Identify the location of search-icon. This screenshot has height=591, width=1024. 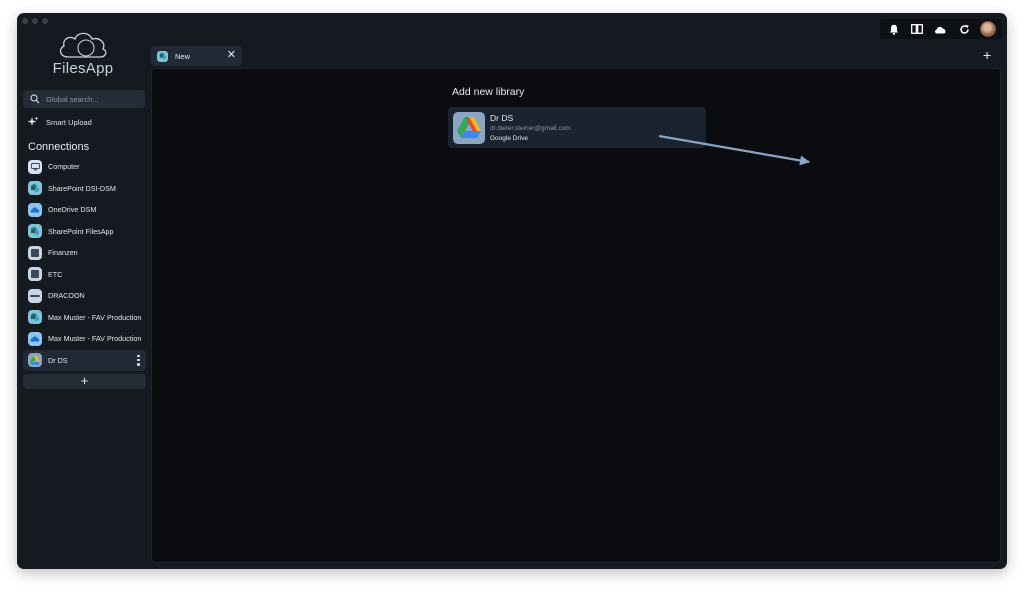
(35, 99).